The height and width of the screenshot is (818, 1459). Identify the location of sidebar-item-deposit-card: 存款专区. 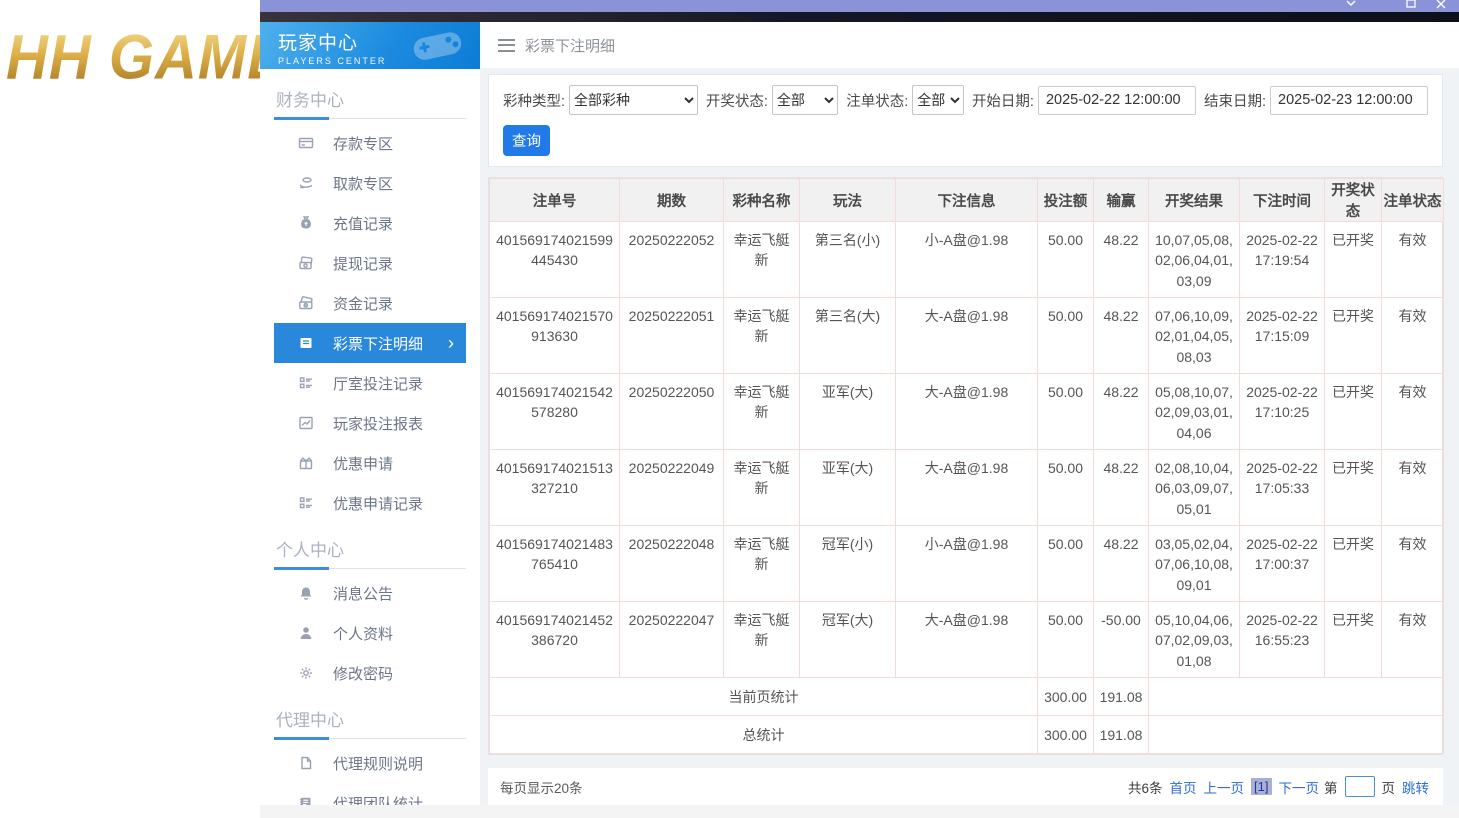
(370, 143).